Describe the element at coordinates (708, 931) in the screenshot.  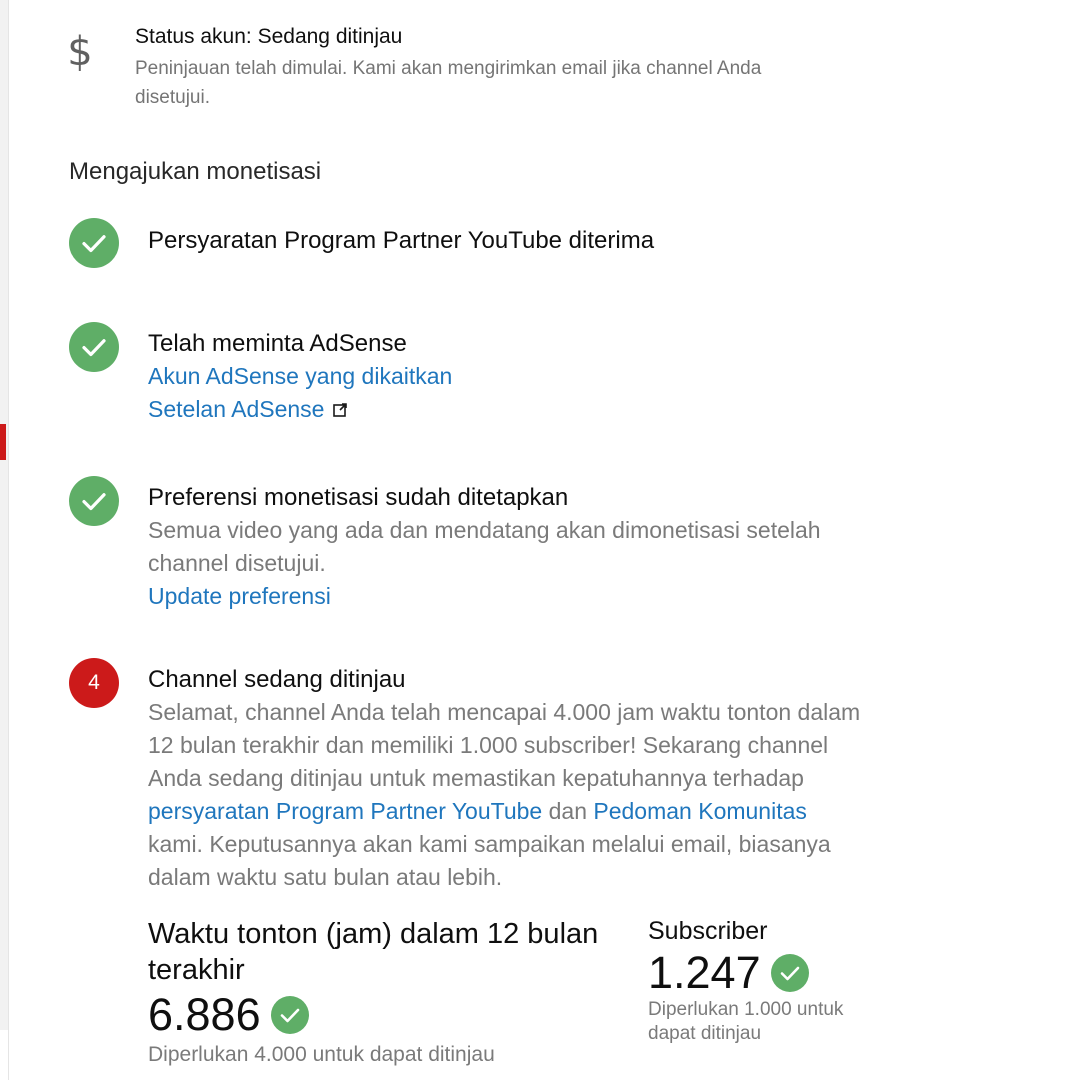
I see `subscriber-label: Subscriber` at that location.